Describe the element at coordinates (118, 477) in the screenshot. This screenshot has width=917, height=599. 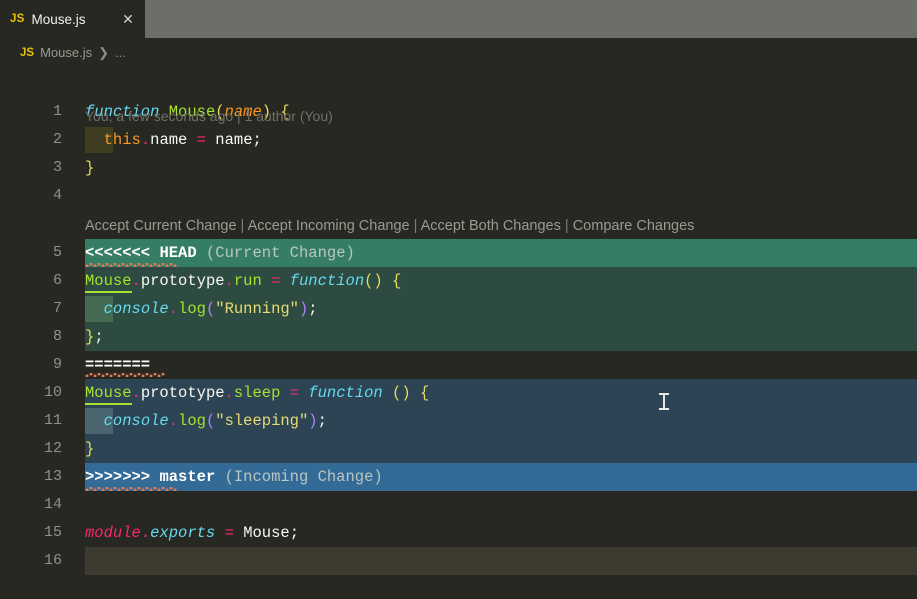
I see `conflict-incoming-marker: >>>>>>>` at that location.